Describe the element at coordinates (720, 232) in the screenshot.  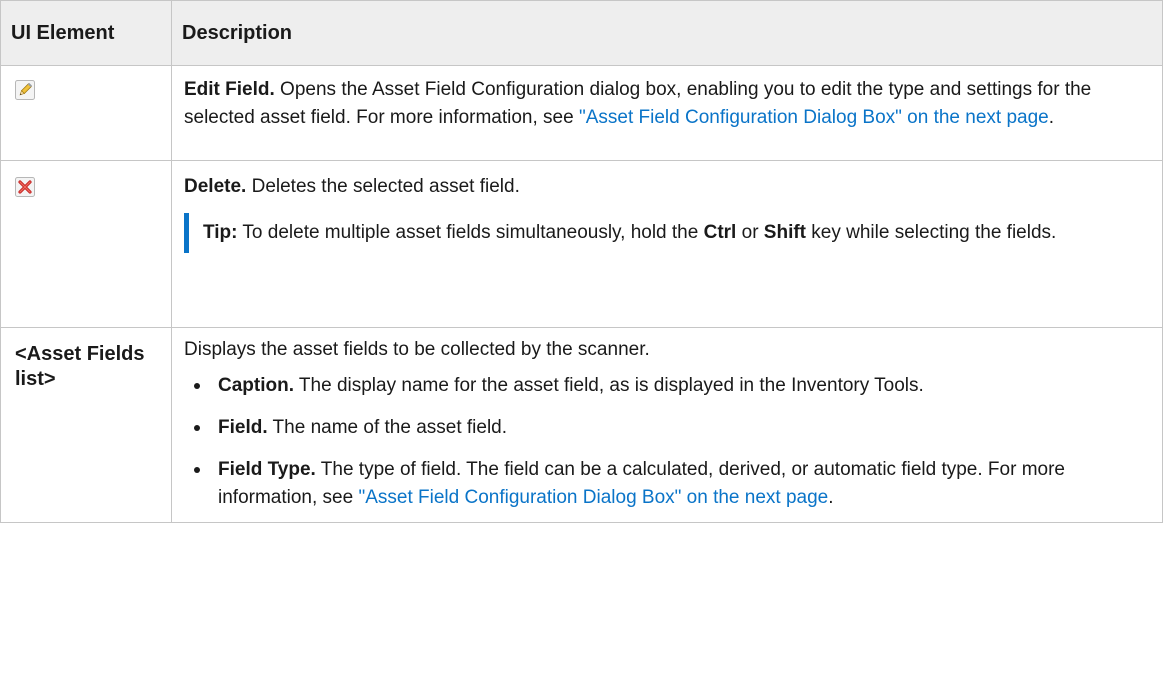
I see `key-ctrl: Ctrl` at that location.